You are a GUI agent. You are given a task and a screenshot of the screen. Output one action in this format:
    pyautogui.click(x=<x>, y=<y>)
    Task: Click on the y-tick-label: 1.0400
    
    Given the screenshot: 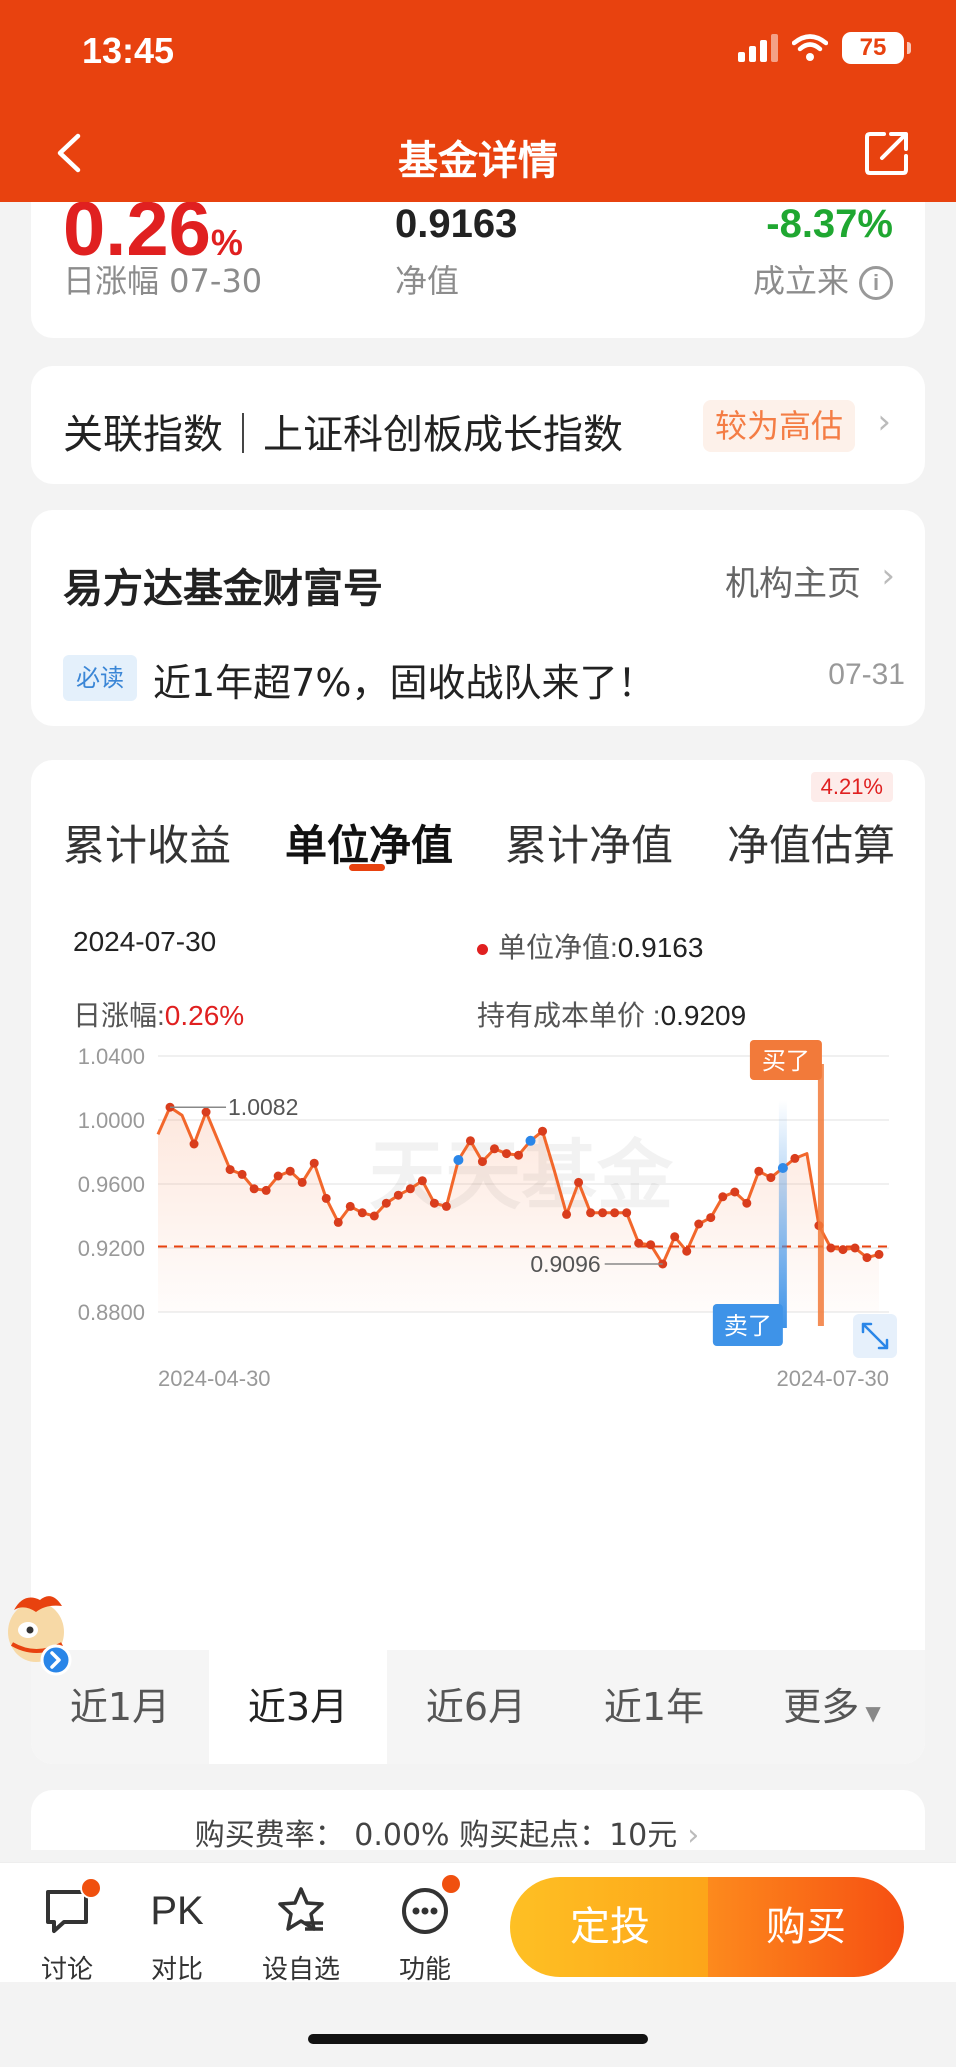 What is the action you would take?
    pyautogui.click(x=111, y=1056)
    